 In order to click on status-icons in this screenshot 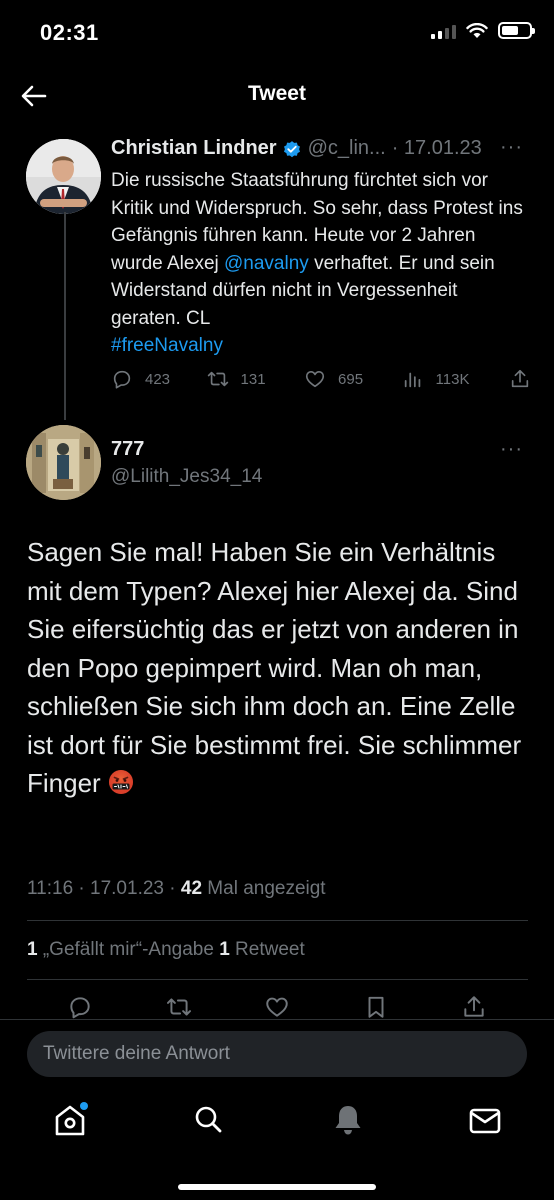, I will do `click(483, 30)`.